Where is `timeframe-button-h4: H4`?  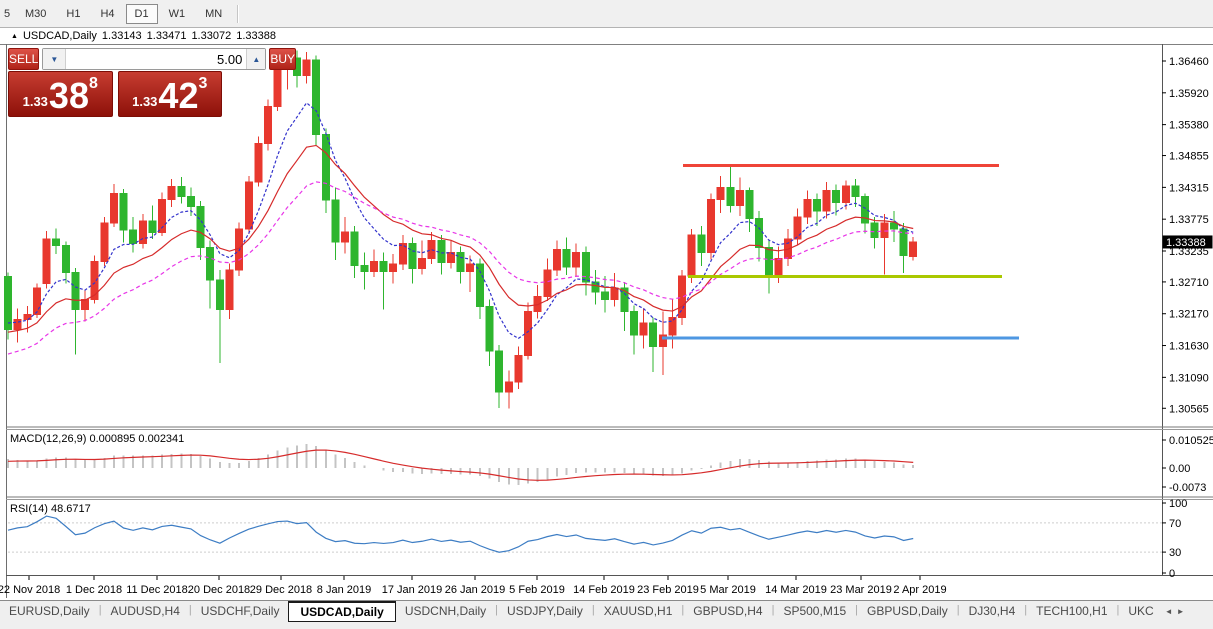
timeframe-button-h4: H4 is located at coordinates (107, 14).